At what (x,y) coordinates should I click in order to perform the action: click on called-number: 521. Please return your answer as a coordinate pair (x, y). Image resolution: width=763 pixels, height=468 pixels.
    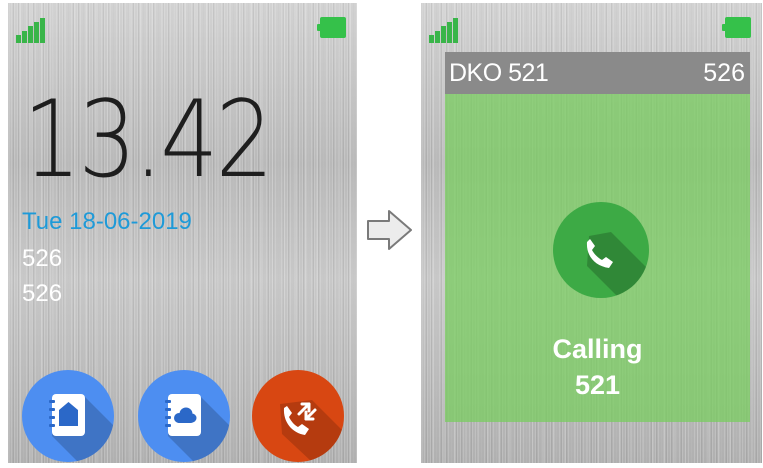
    Looking at the image, I should click on (597, 385).